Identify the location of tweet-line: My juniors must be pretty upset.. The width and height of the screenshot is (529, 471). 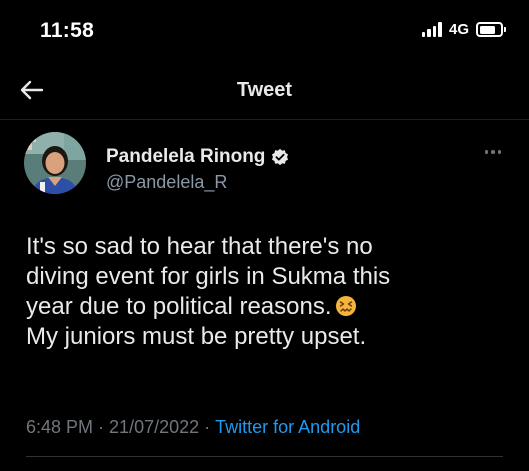
(196, 336).